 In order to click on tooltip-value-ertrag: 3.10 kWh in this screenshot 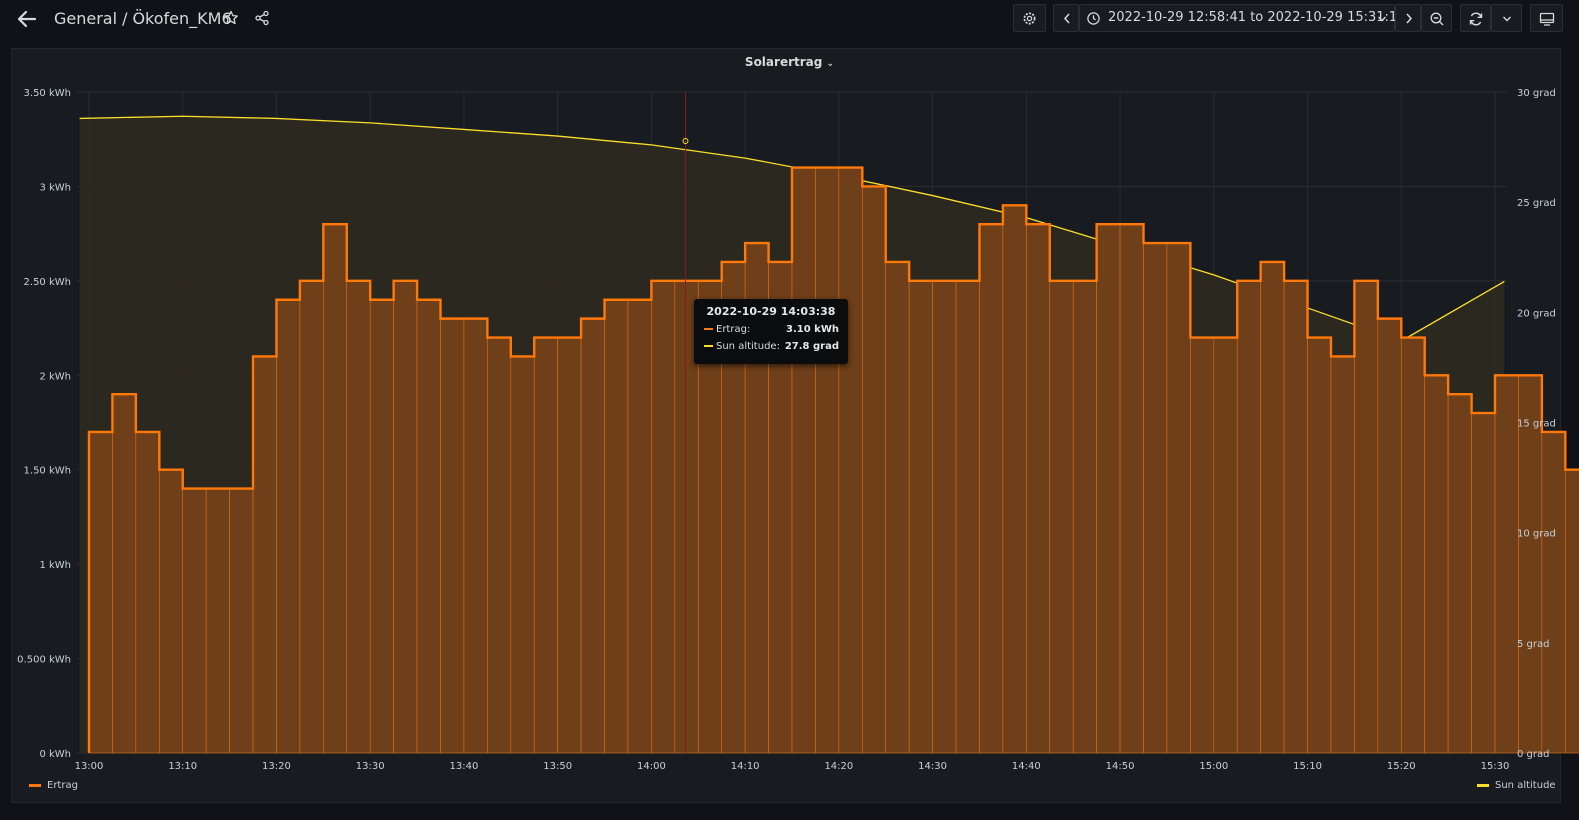, I will do `click(812, 329)`.